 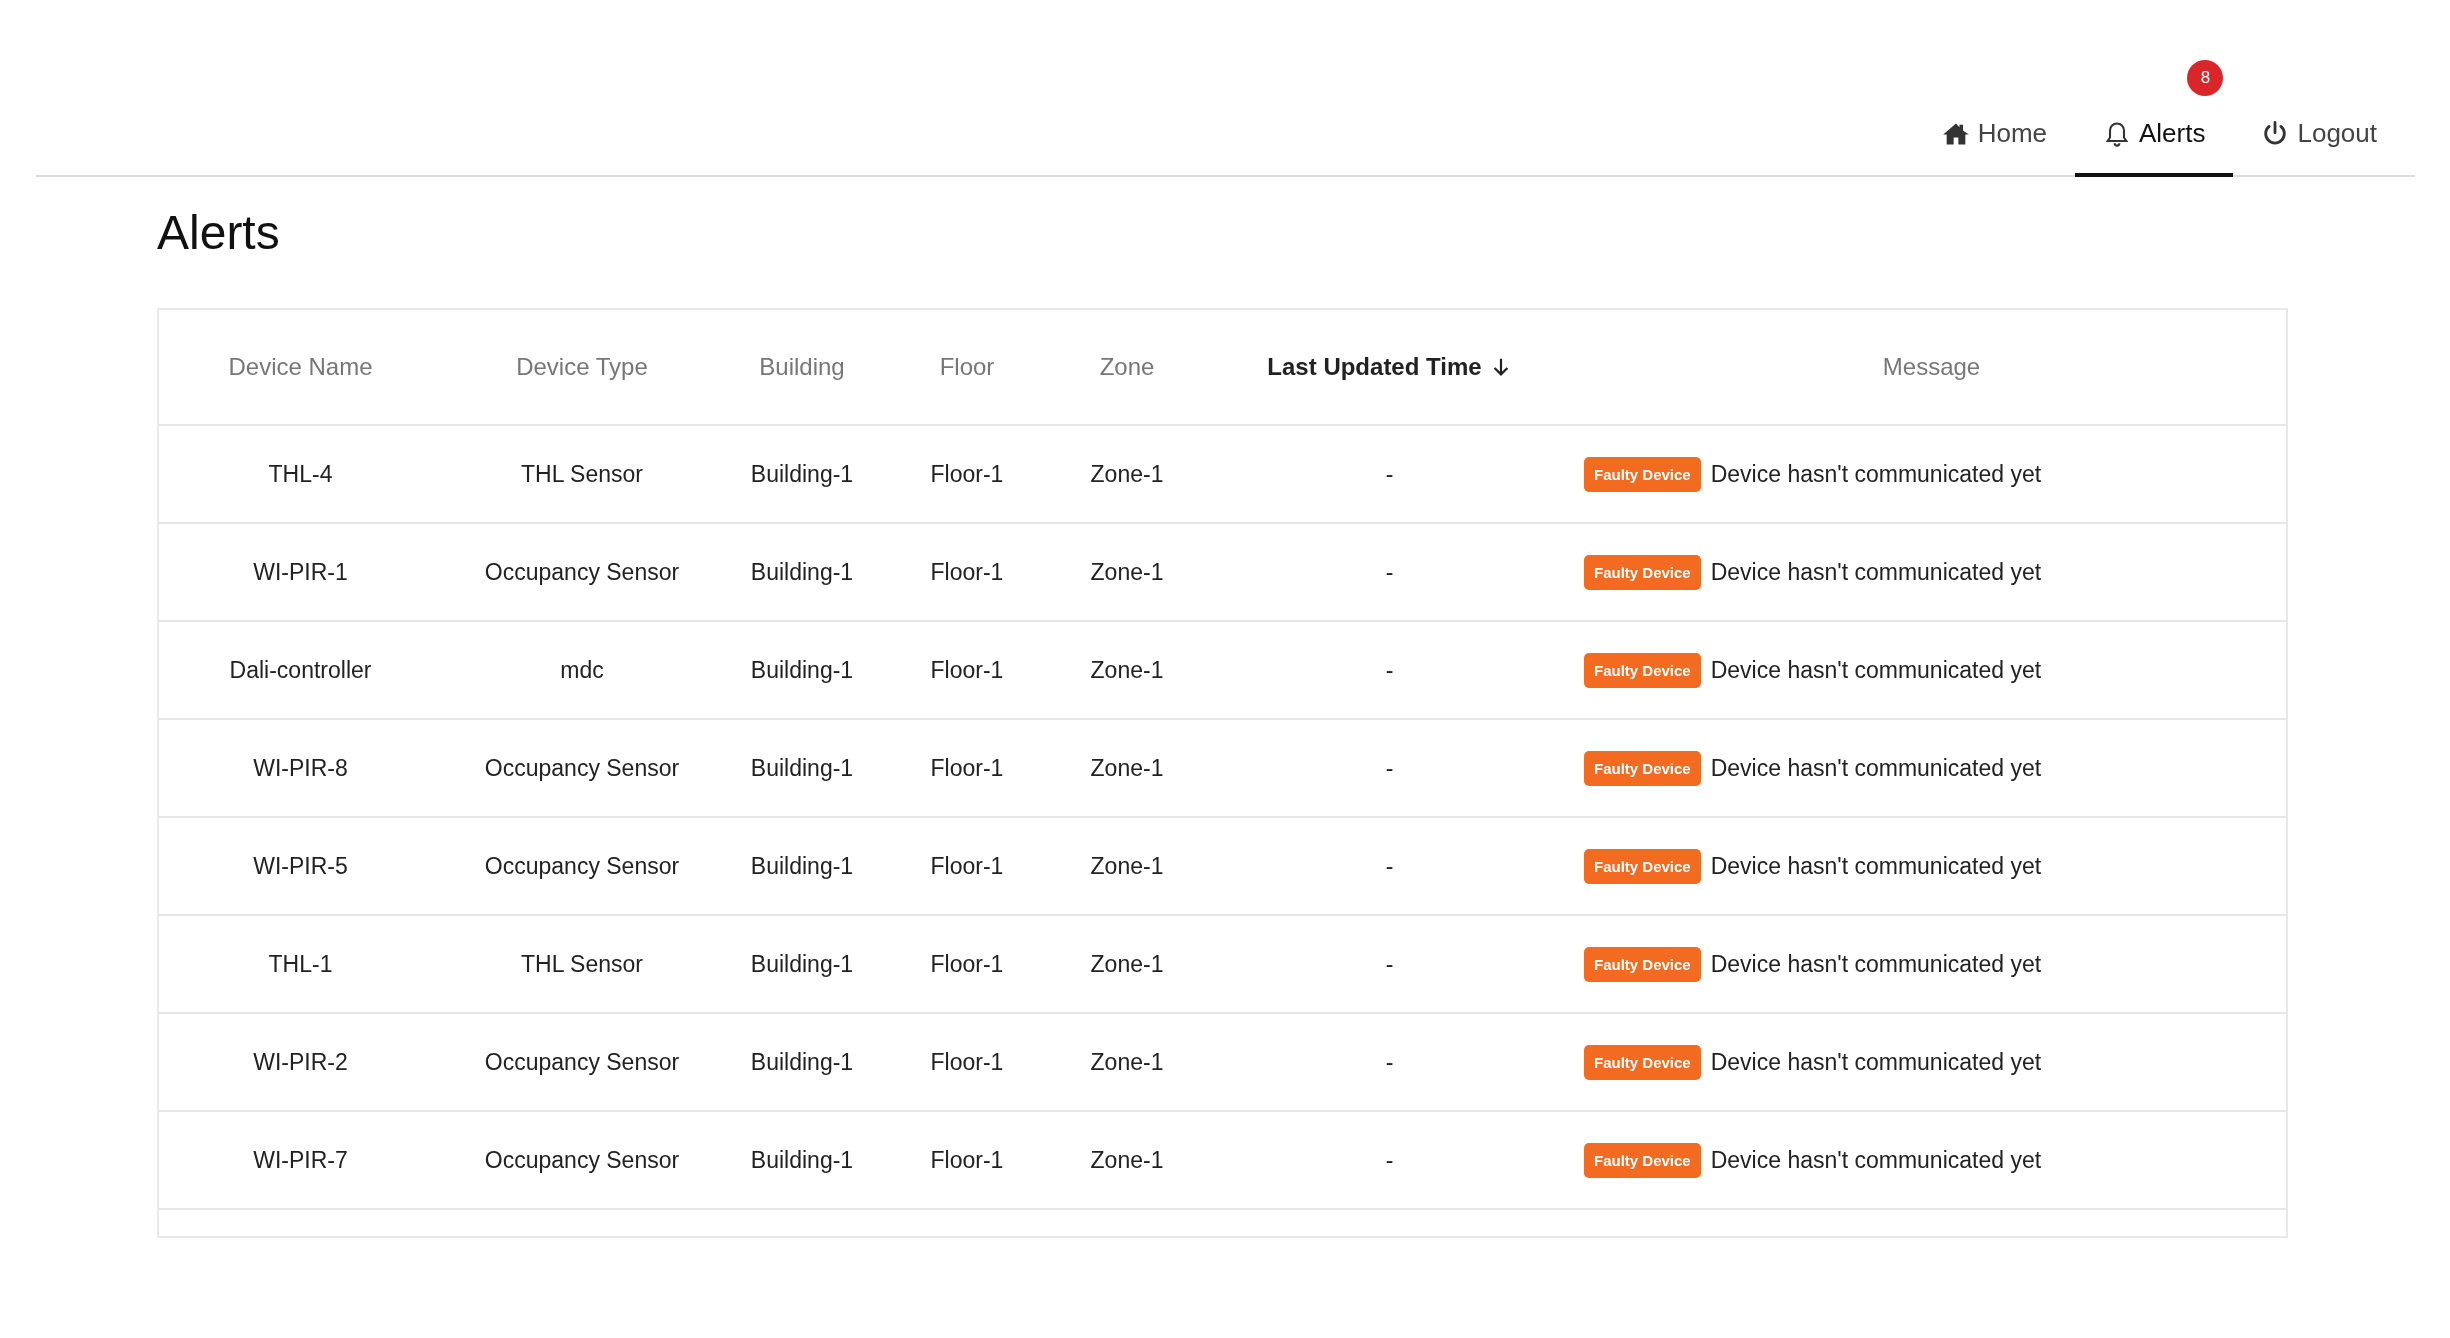 I want to click on column-header: Floor, so click(x=967, y=367).